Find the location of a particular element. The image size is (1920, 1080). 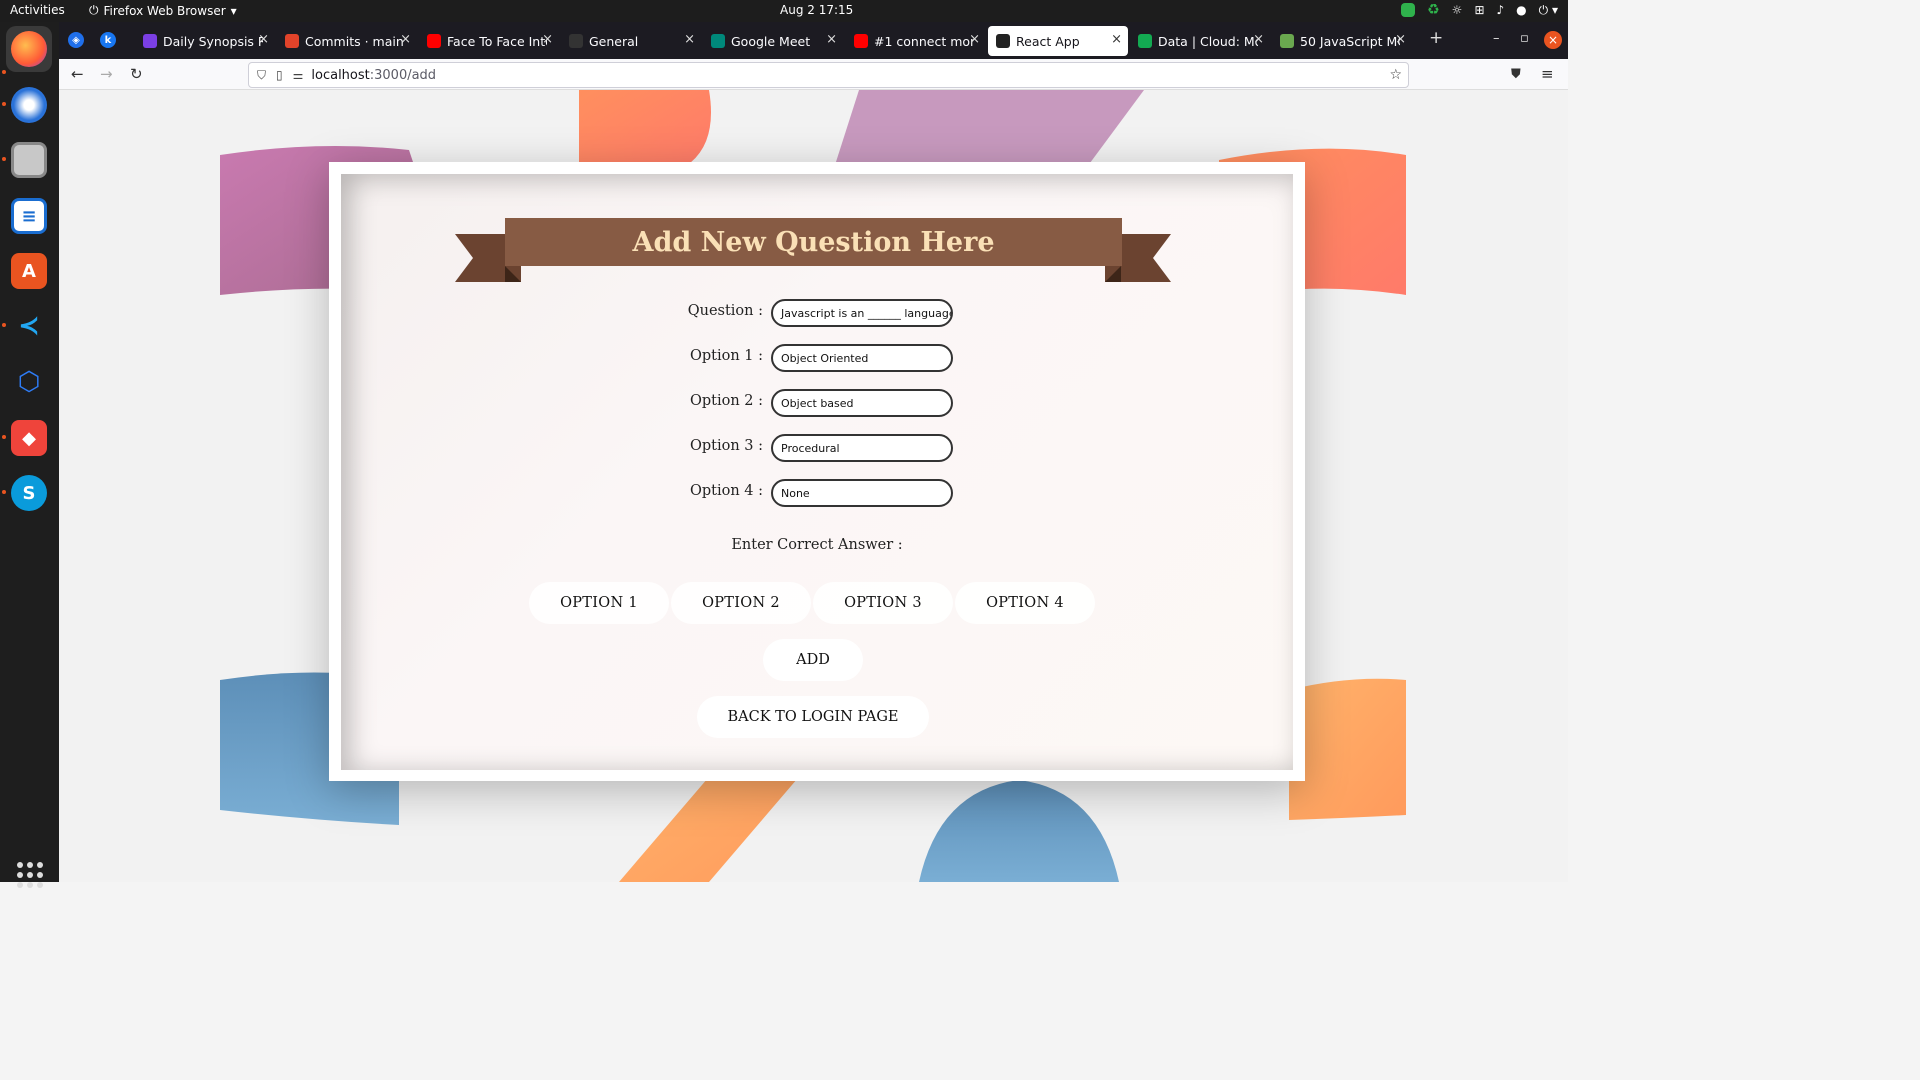

new-tab-button: + is located at coordinates (1436, 38).